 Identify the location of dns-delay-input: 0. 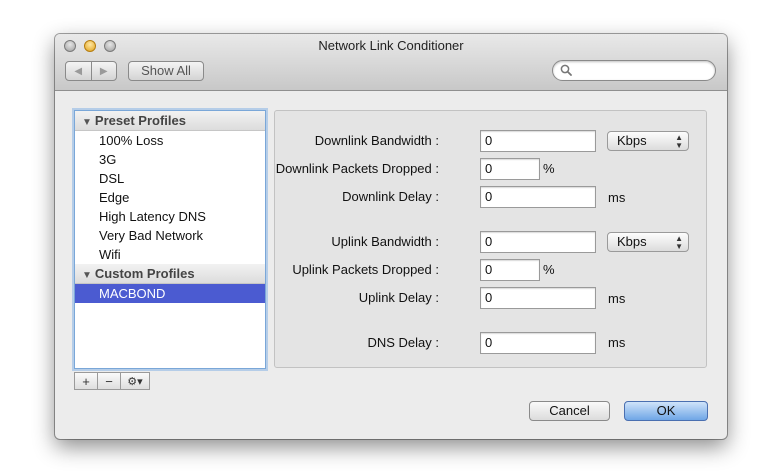
(538, 343).